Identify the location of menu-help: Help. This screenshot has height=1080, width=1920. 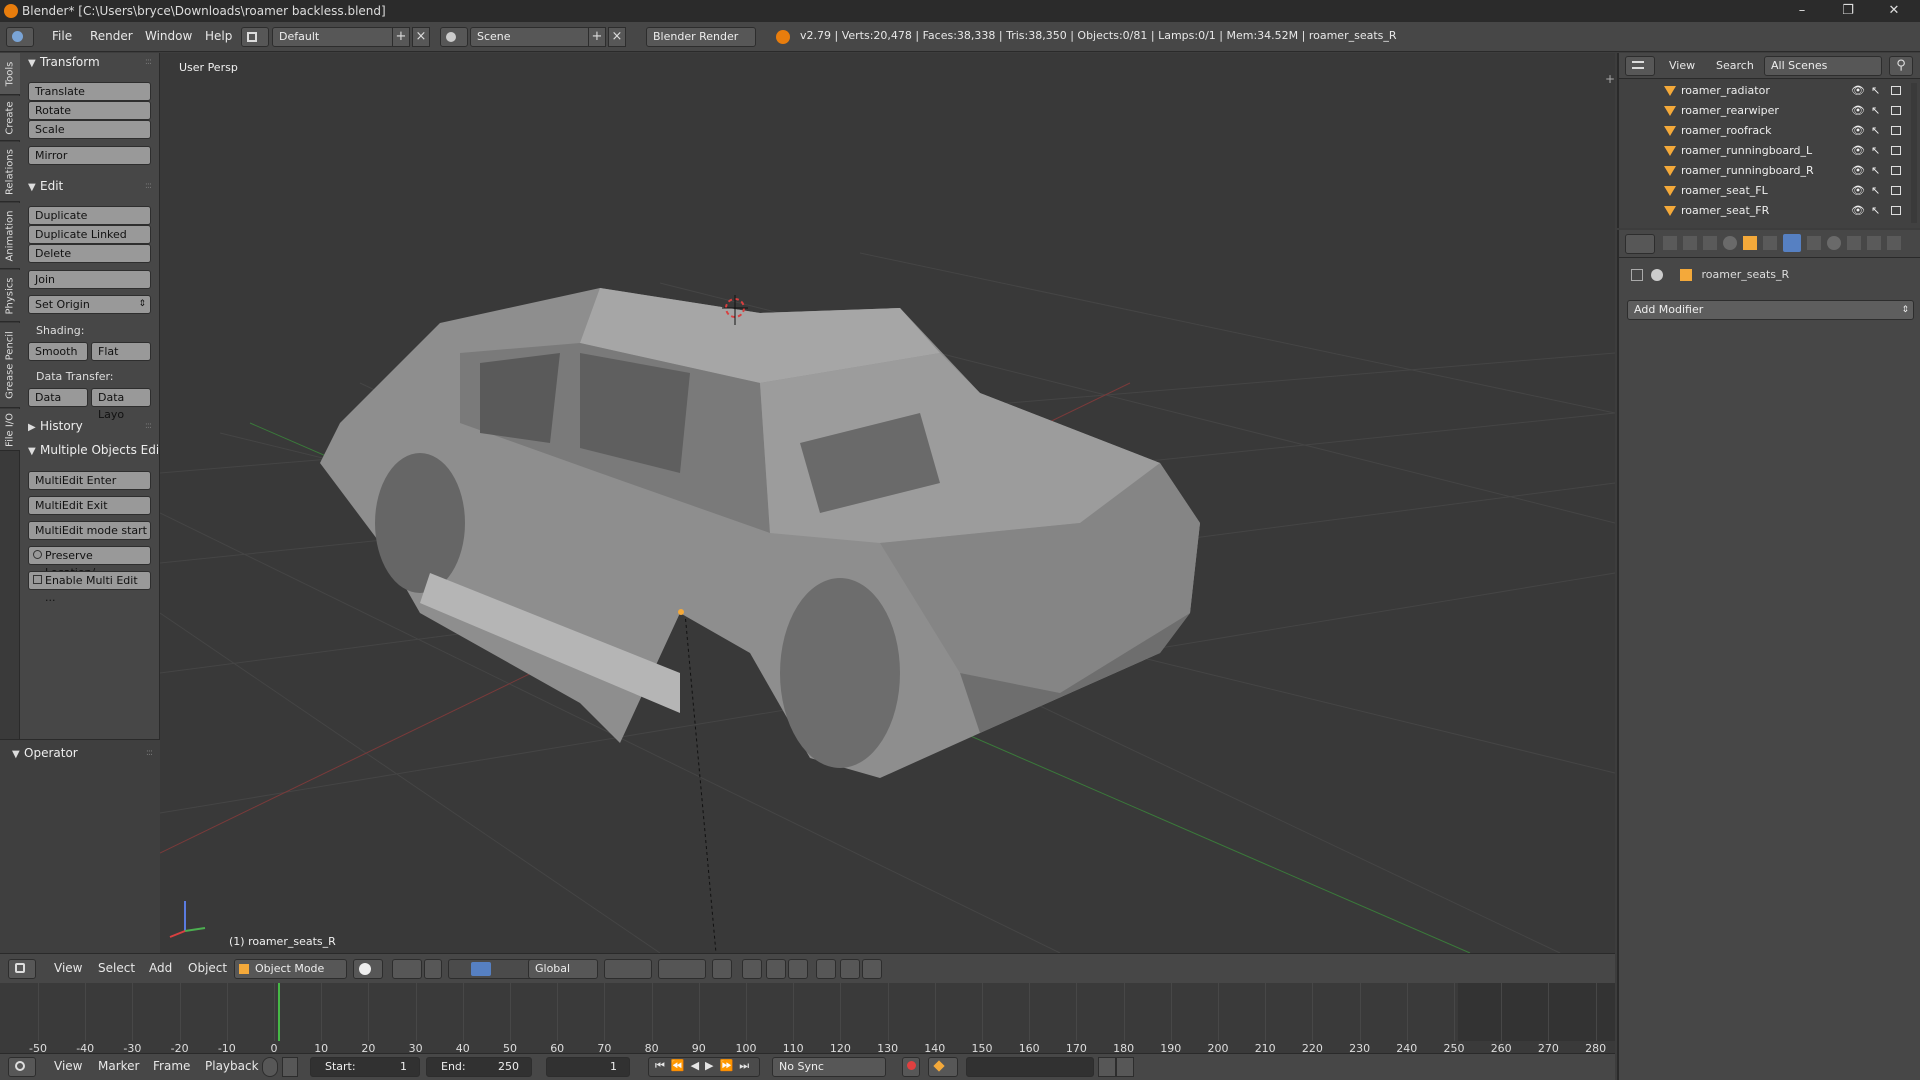
(218, 36).